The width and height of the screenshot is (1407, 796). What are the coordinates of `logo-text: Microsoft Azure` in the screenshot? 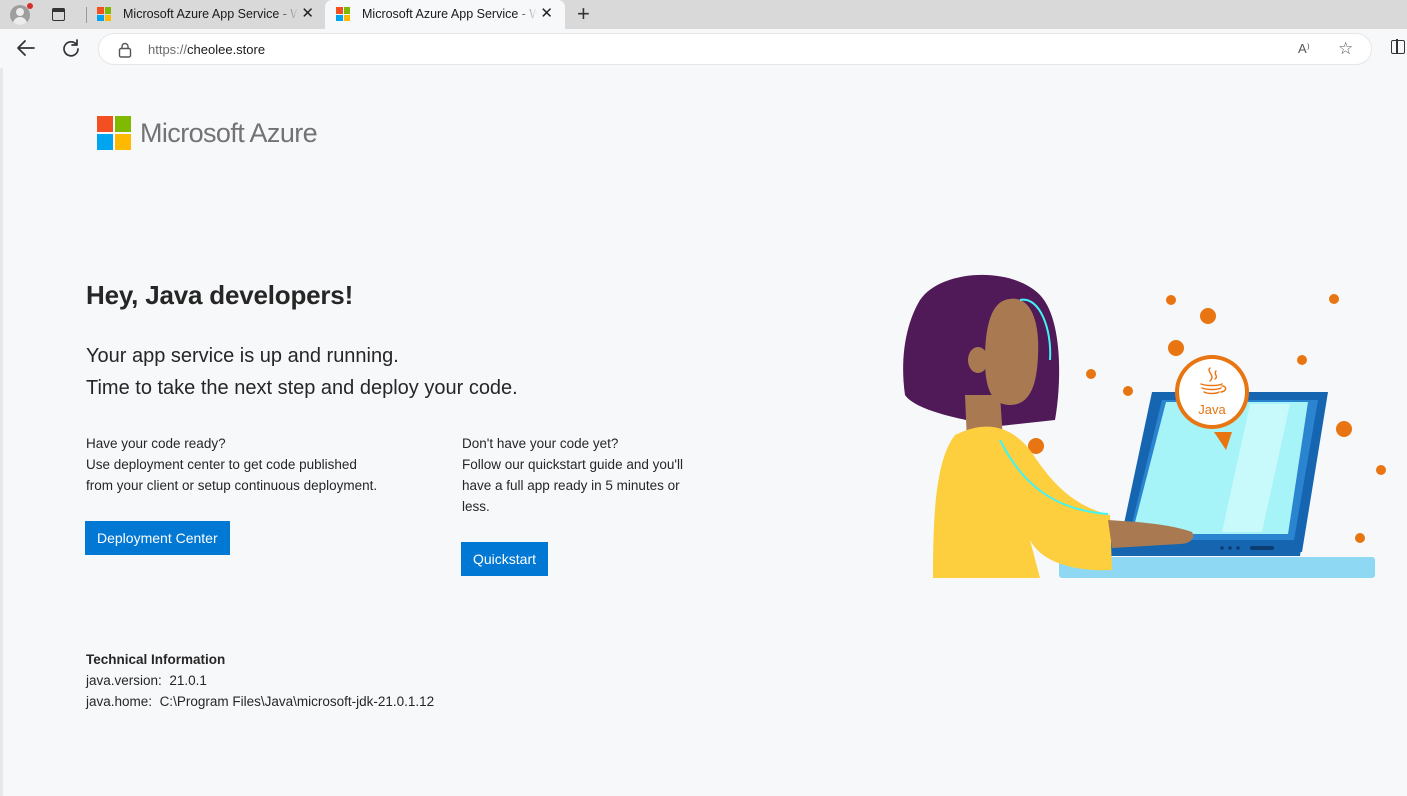 It's located at (229, 133).